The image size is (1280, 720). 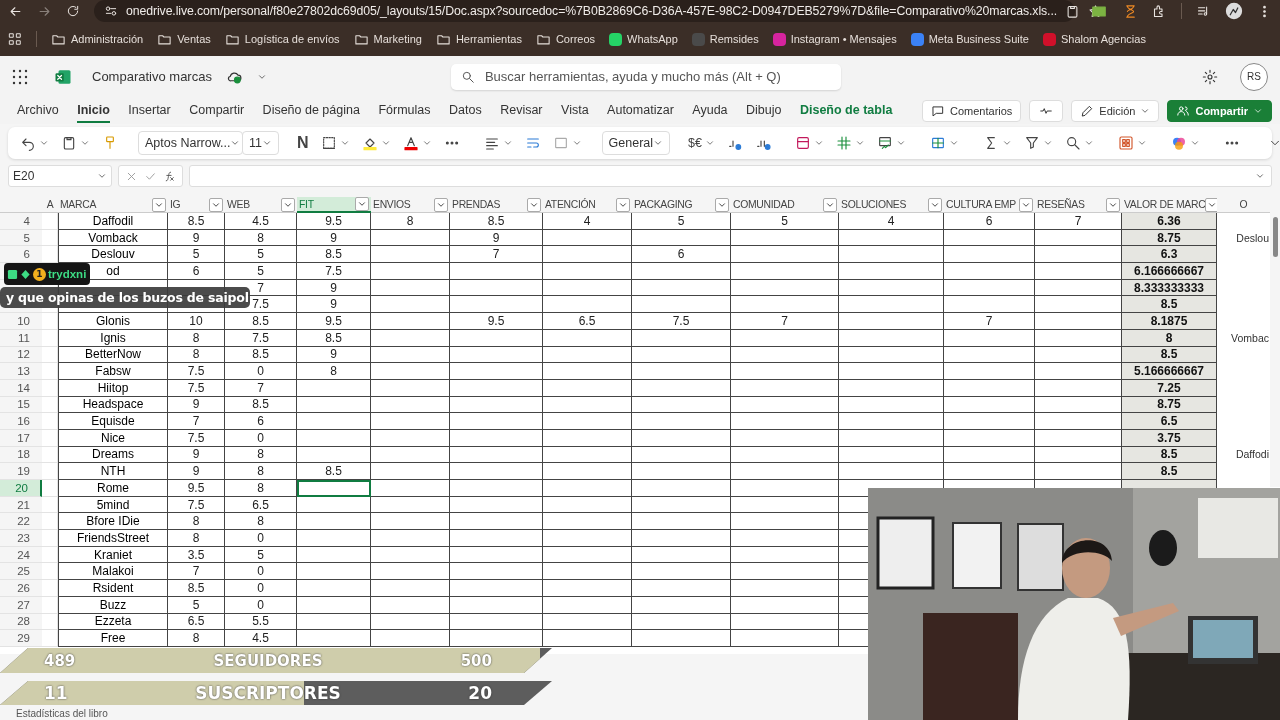 What do you see at coordinates (113, 238) in the screenshot?
I see `table-cell: Vomback` at bounding box center [113, 238].